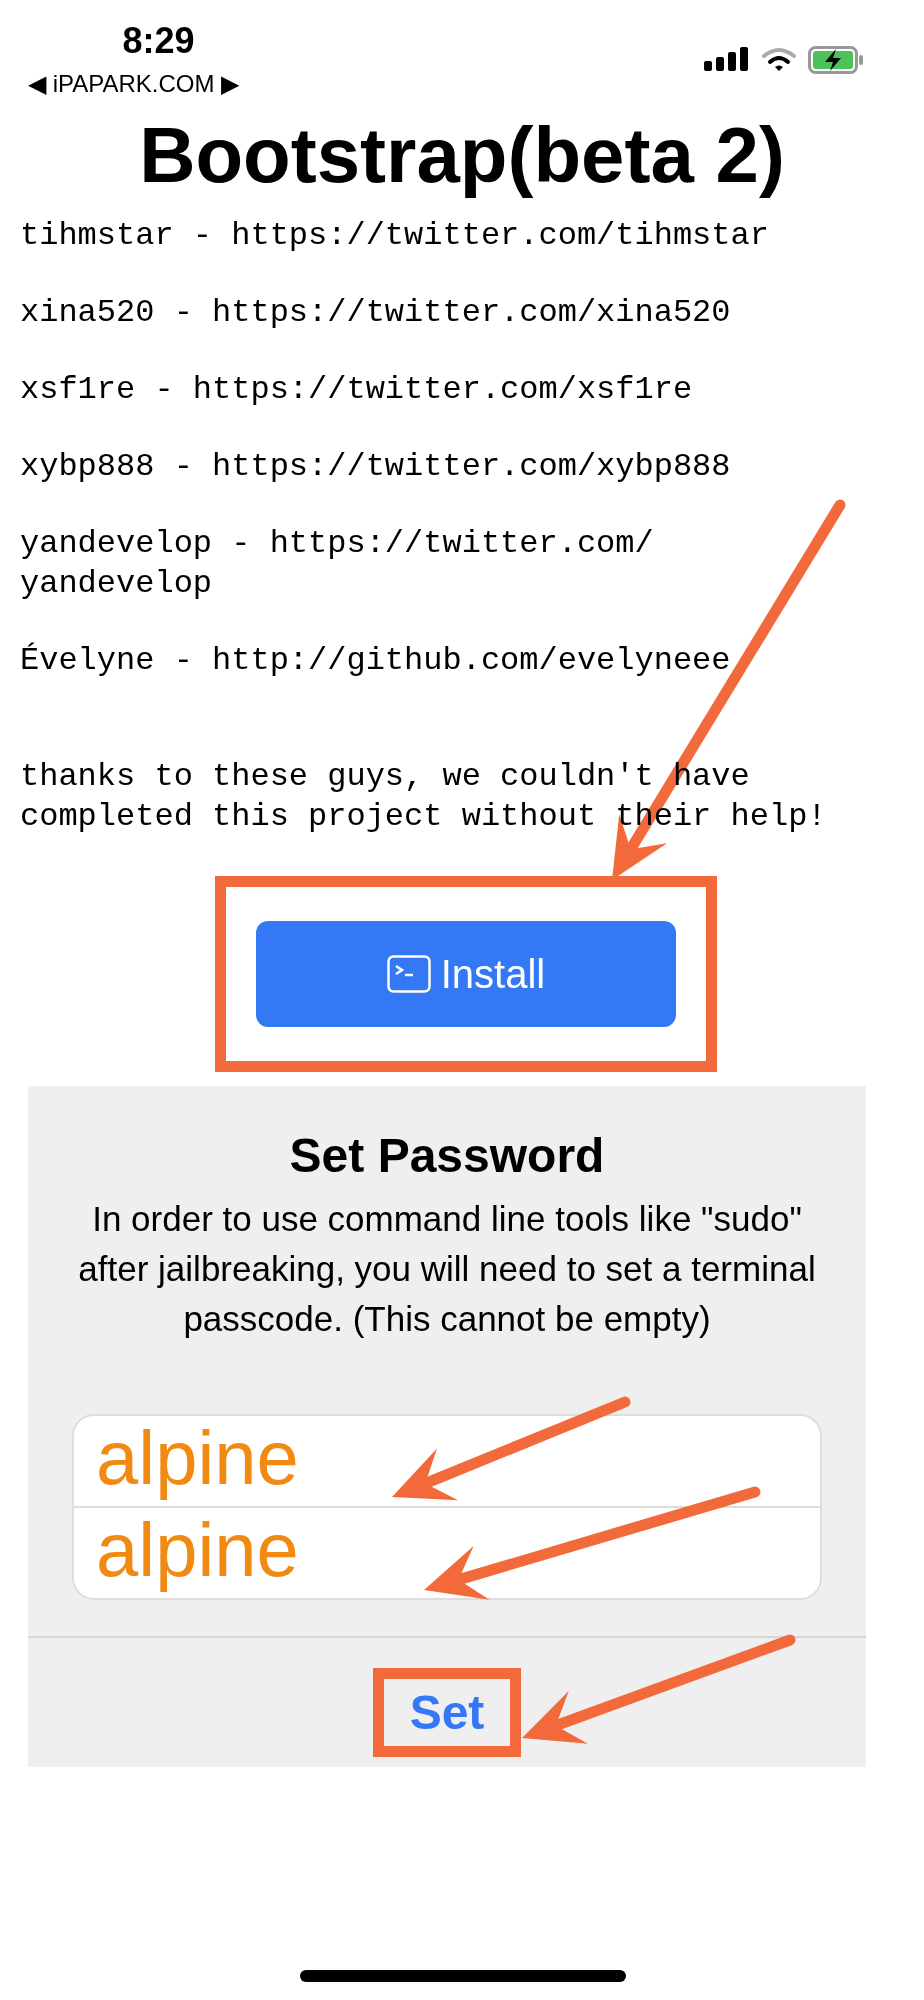 Image resolution: width=924 pixels, height=2000 pixels. I want to click on dialog-title: Set Password, so click(447, 1156).